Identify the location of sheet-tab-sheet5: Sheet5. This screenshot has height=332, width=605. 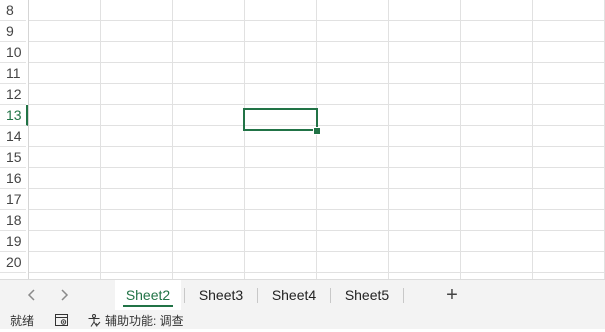
(367, 295).